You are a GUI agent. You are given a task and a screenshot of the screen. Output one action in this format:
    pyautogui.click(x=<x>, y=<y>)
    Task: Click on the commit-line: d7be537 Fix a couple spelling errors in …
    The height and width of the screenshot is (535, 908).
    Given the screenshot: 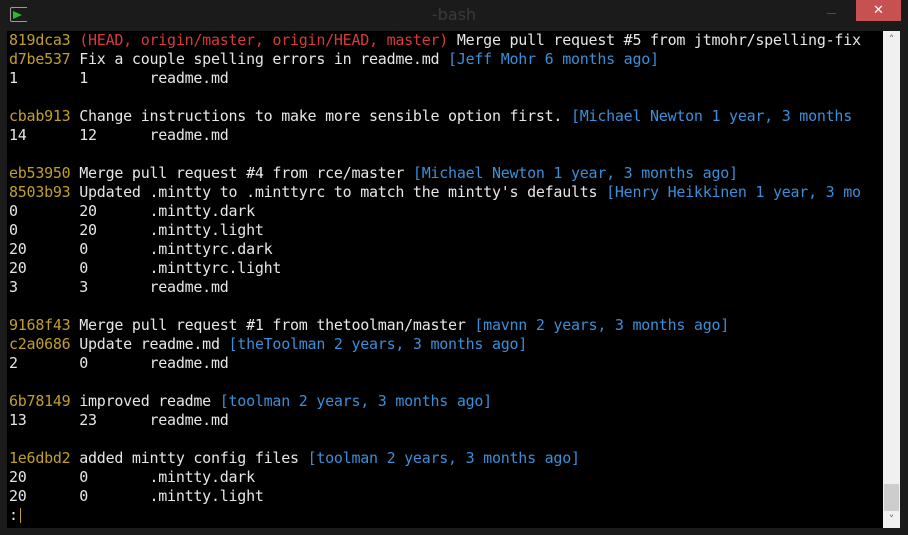 What is the action you would take?
    pyautogui.click(x=435, y=59)
    